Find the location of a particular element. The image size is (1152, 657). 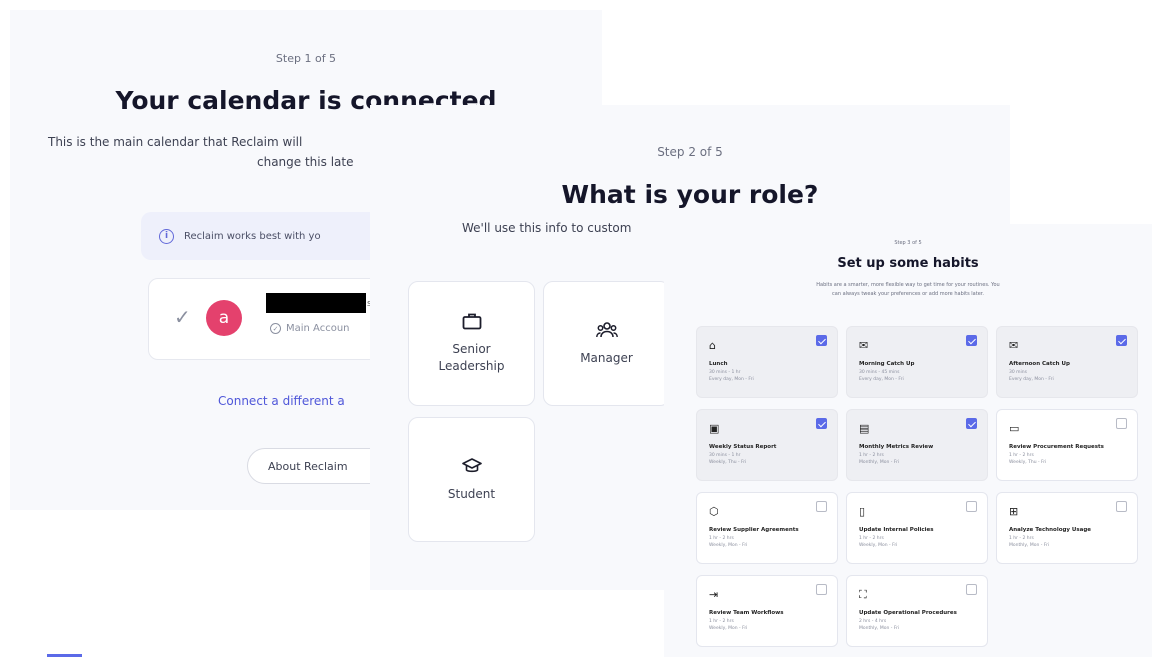

redacted-email is located at coordinates (316, 303).